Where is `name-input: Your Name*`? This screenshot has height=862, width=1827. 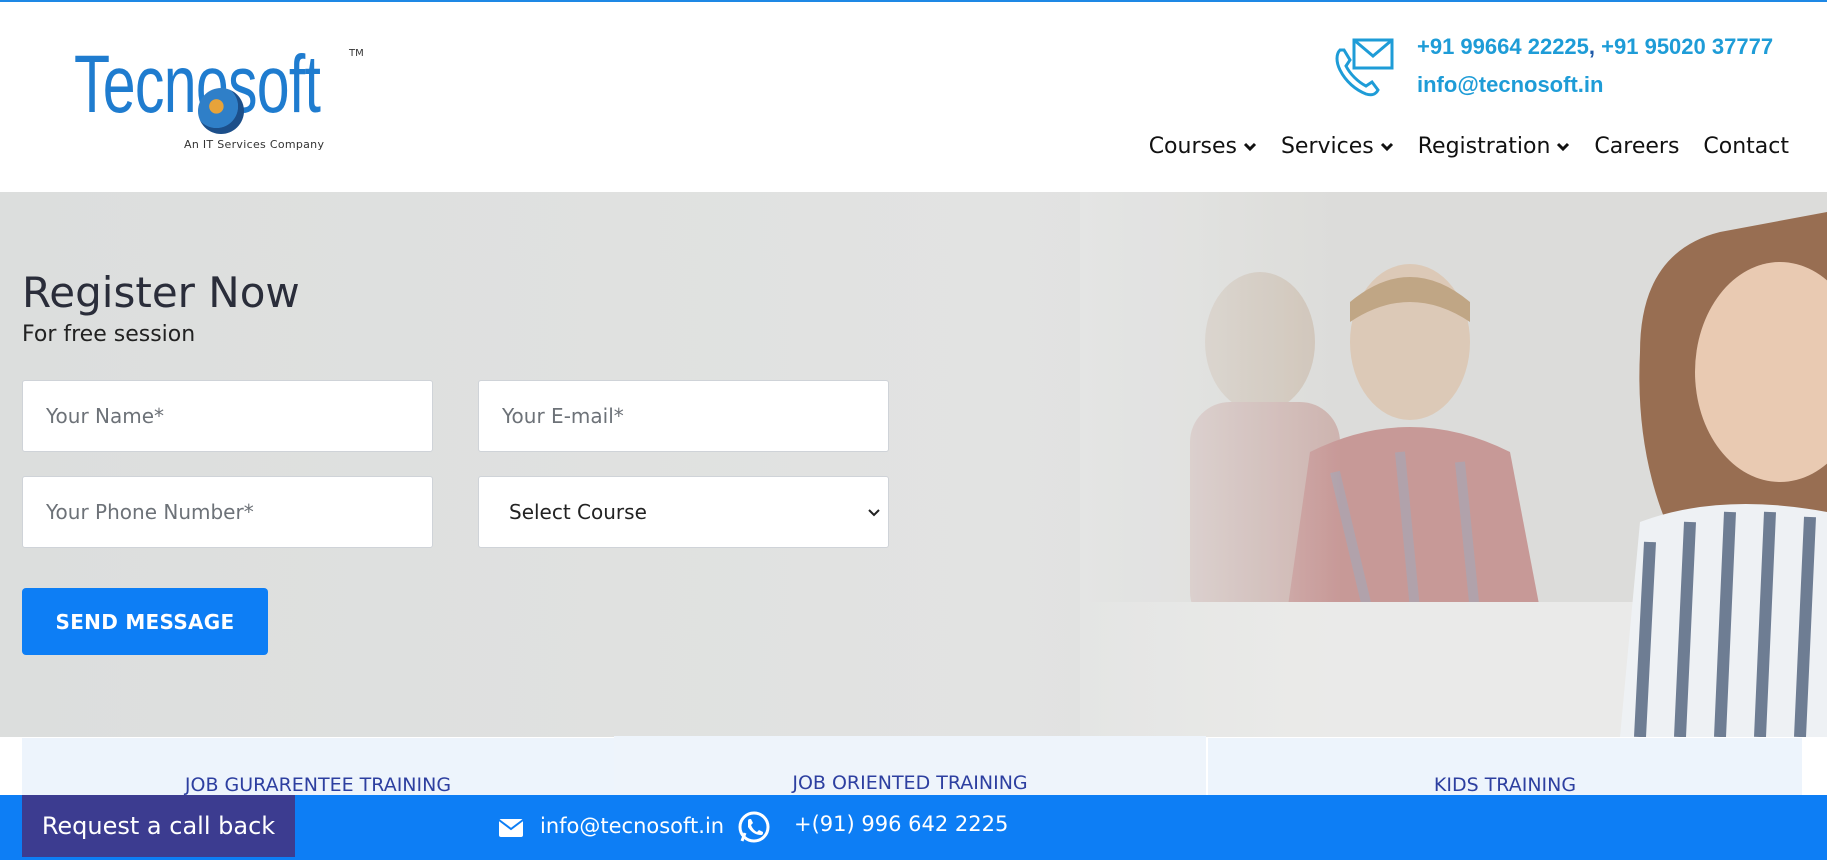
name-input: Your Name* is located at coordinates (227, 416).